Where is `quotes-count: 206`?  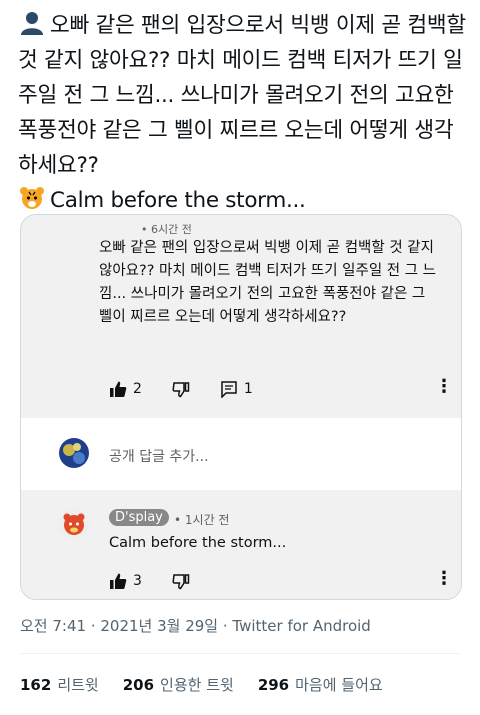 quotes-count: 206 is located at coordinates (138, 685).